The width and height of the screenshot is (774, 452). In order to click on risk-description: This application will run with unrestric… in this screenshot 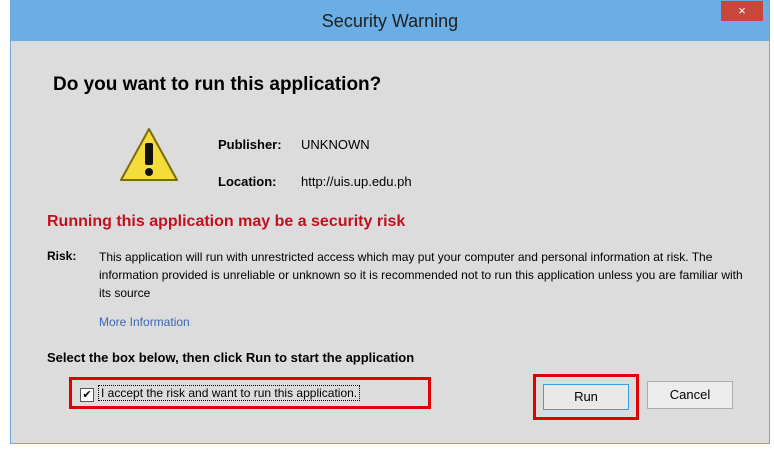, I will do `click(421, 275)`.